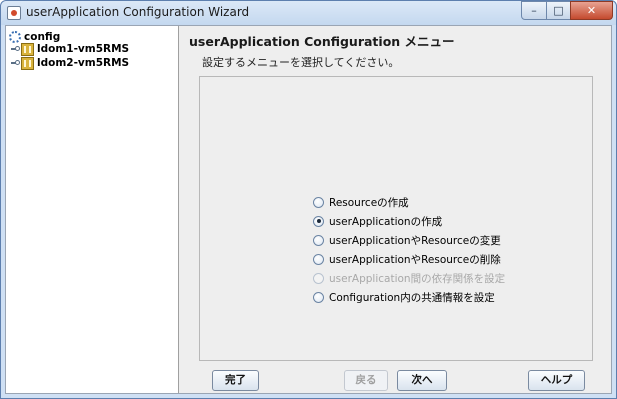 This screenshot has width=617, height=399. Describe the element at coordinates (138, 12) in the screenshot. I see `window-title: userApplication Configuration Wizard` at that location.